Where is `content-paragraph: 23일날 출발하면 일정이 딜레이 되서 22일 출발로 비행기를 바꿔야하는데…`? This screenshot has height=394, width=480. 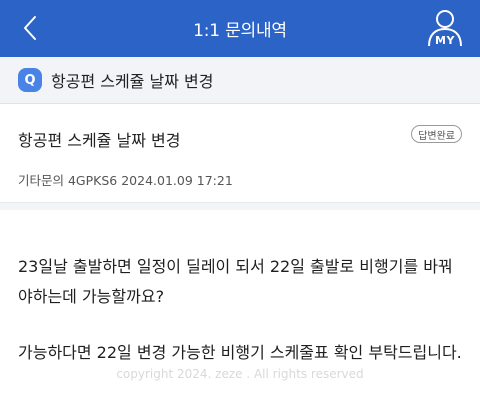
content-paragraph: 23일날 출발하면 일정이 딜레이 되서 22일 출발로 비행기를 바꿔야하는데… is located at coordinates (235, 281).